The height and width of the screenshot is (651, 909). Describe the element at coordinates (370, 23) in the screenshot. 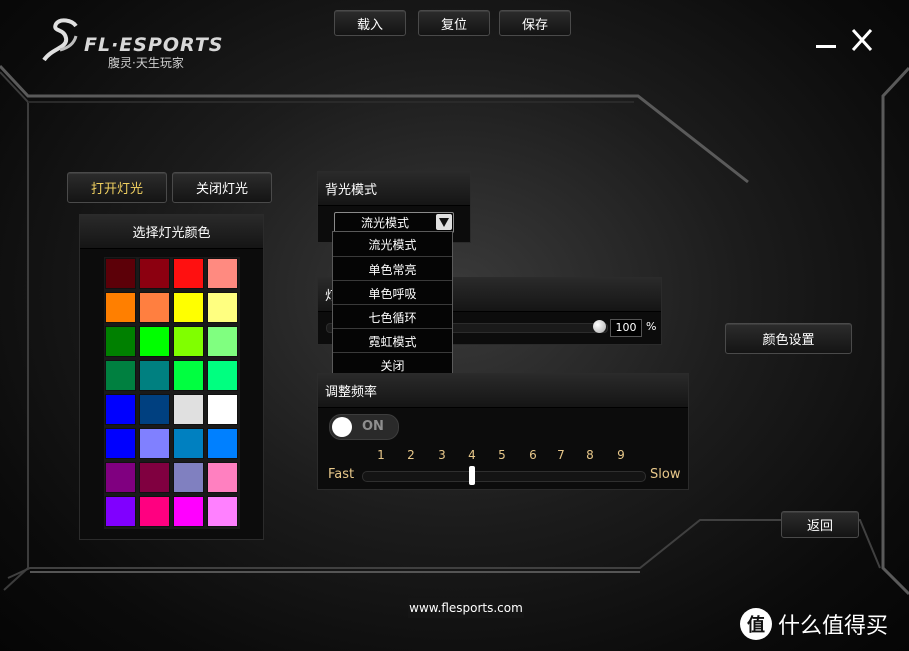

I see `load-button: 载入` at that location.